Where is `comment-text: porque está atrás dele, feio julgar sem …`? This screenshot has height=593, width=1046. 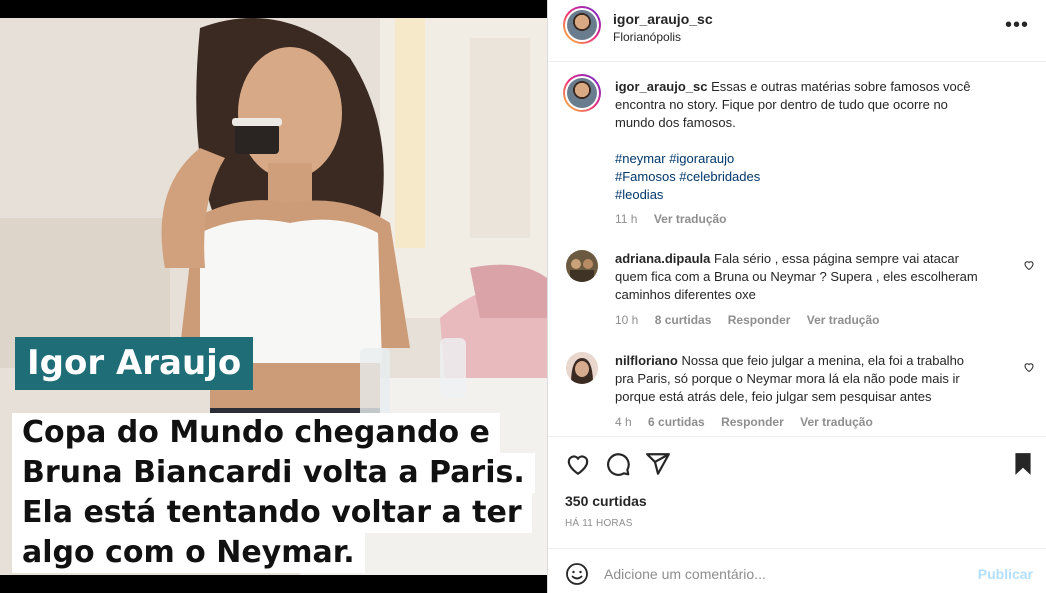
comment-text: porque está atrás dele, feio julgar sem … is located at coordinates (773, 396).